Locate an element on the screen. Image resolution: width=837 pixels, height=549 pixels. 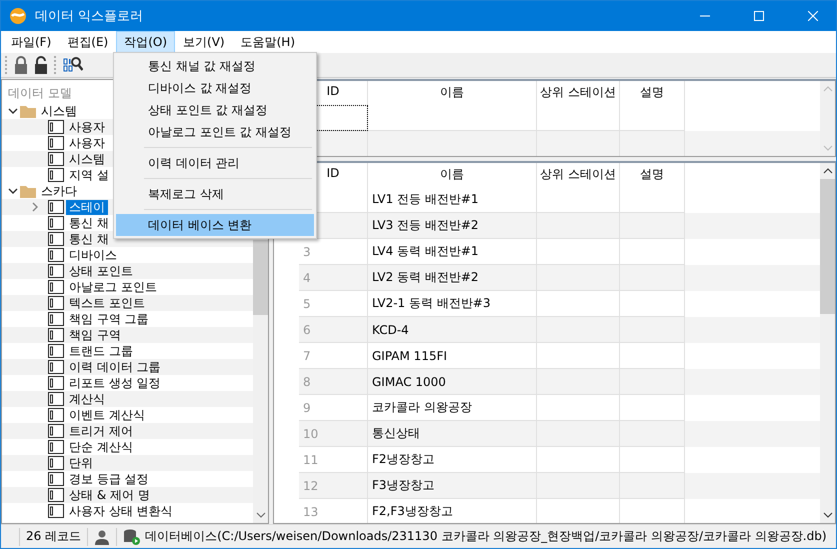
tree-item: 트랜드 그룹 is located at coordinates (101, 351).